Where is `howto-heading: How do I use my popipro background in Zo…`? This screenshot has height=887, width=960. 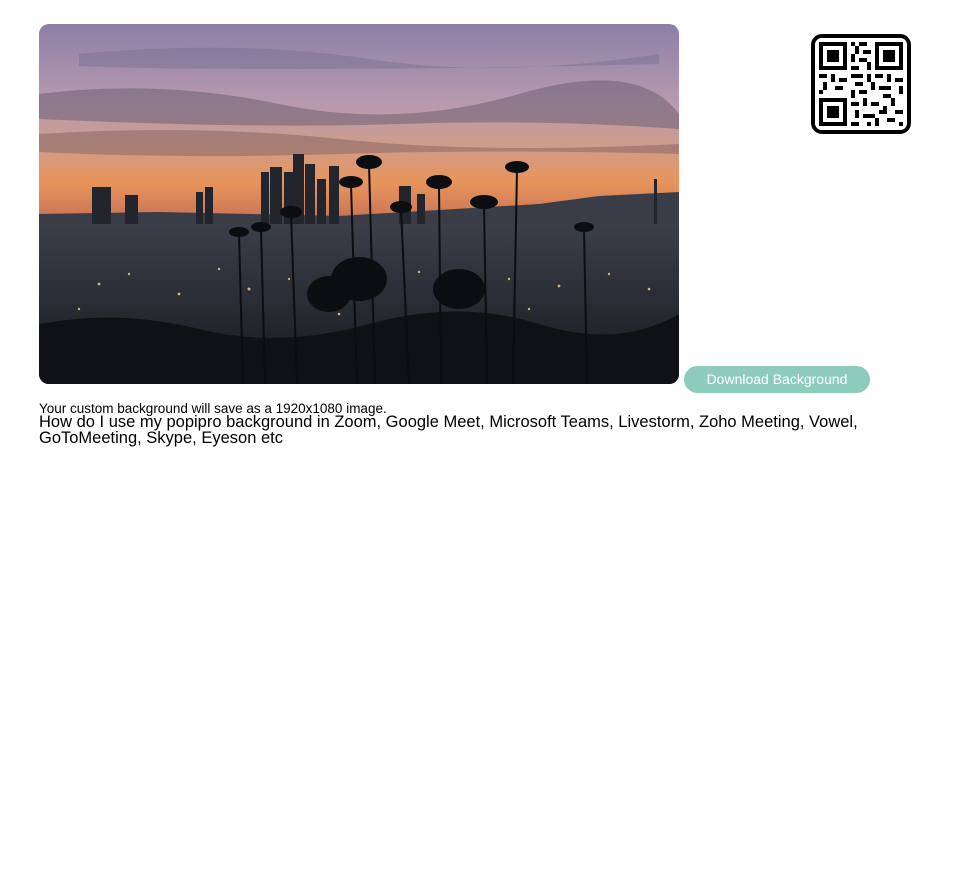 howto-heading: How do I use my popipro background in Zo… is located at coordinates (448, 430).